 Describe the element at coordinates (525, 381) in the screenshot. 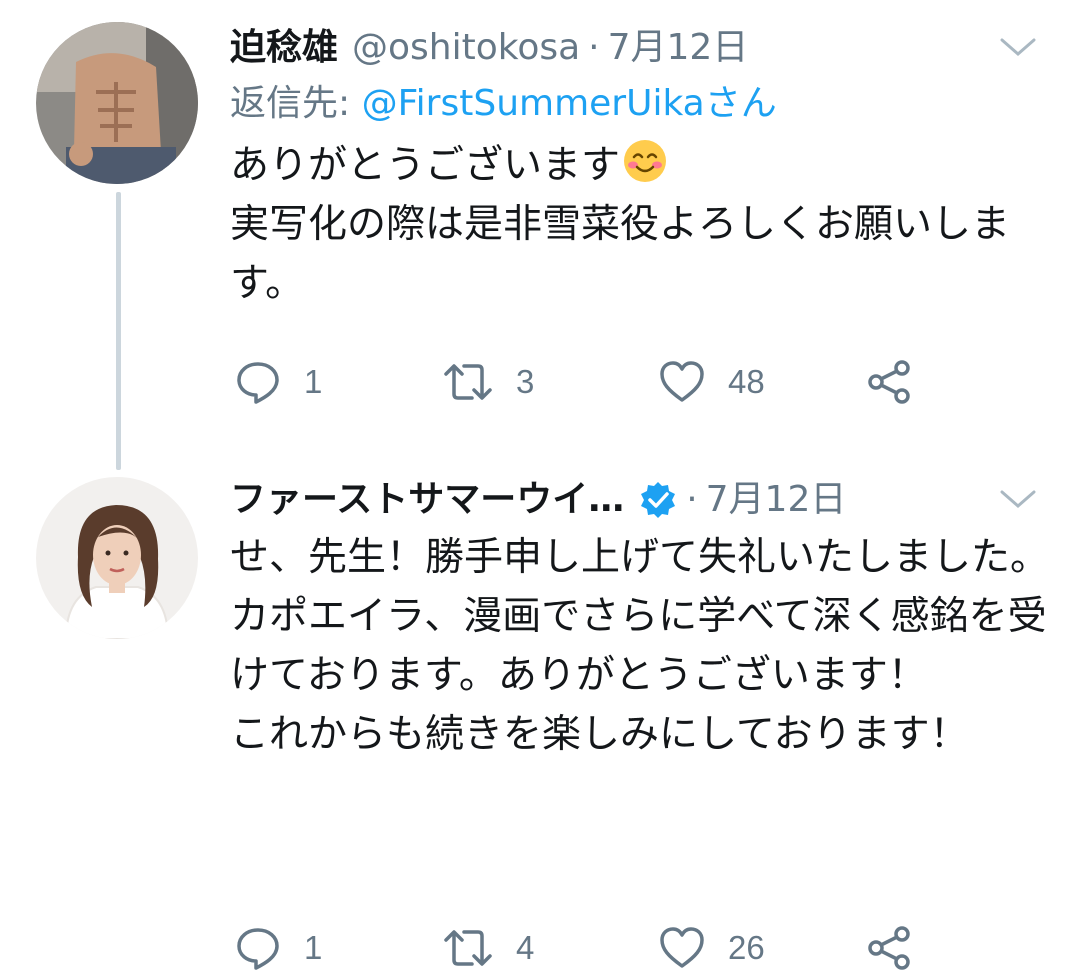

I see `retweet-count: 3` at that location.